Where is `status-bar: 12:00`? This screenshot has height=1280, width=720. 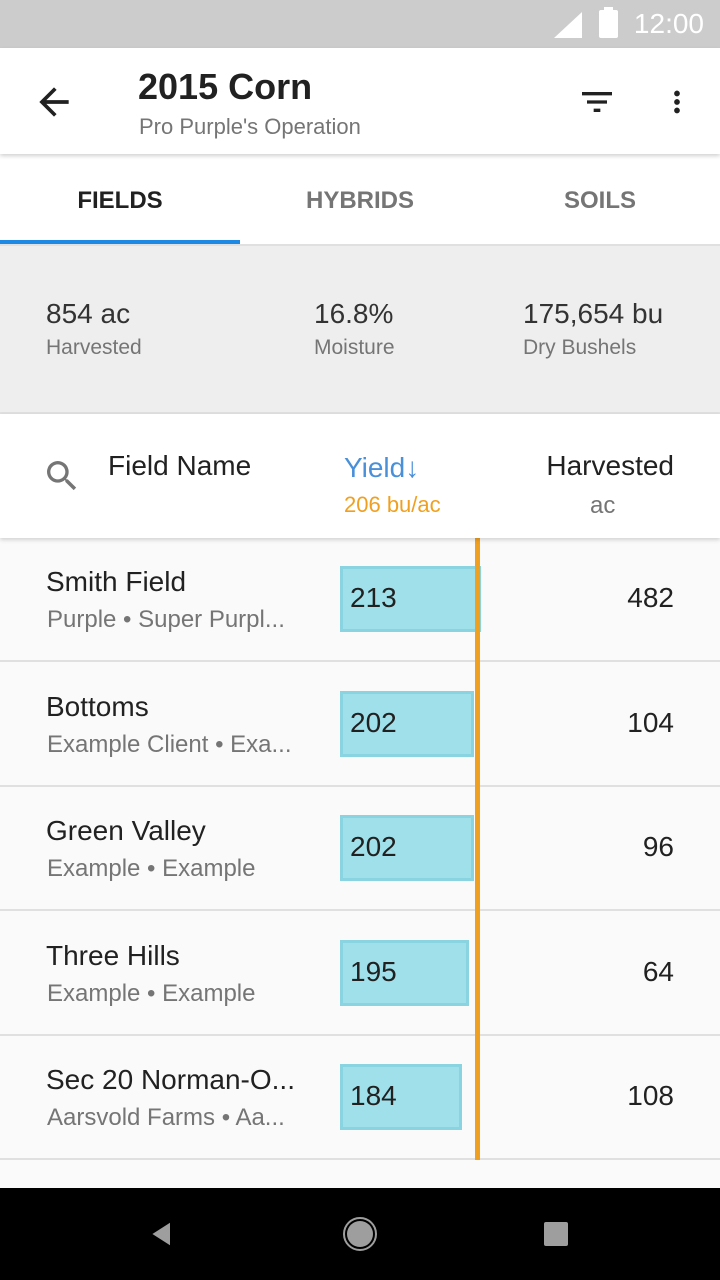 status-bar: 12:00 is located at coordinates (360, 24).